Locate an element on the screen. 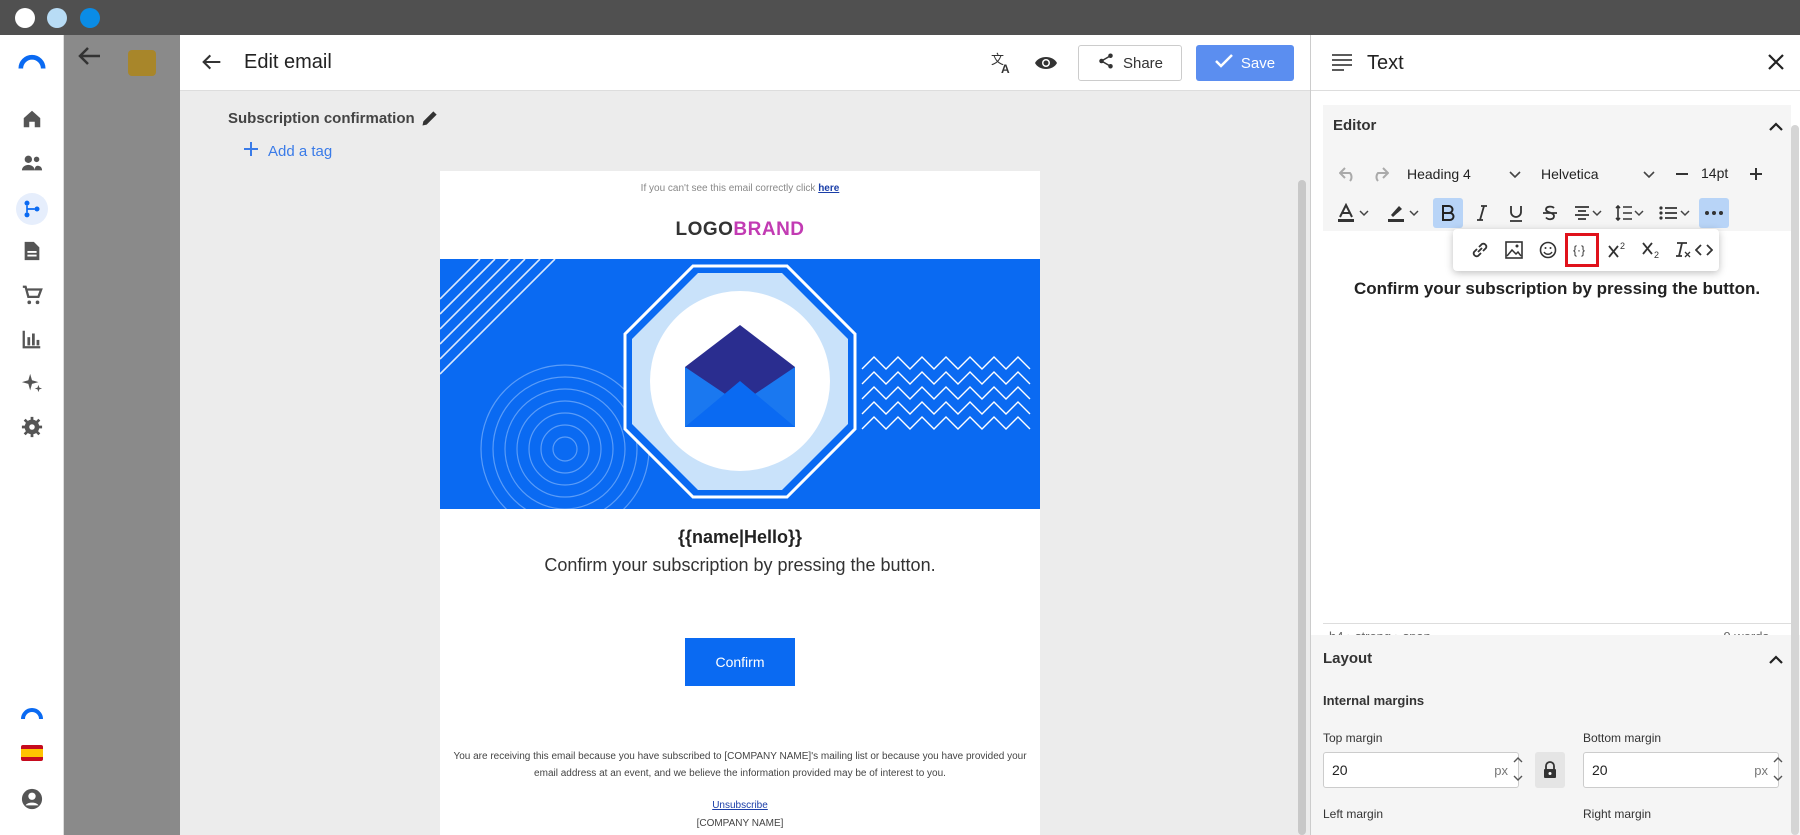 The width and height of the screenshot is (1800, 835). panel-title: Text is located at coordinates (1385, 63).